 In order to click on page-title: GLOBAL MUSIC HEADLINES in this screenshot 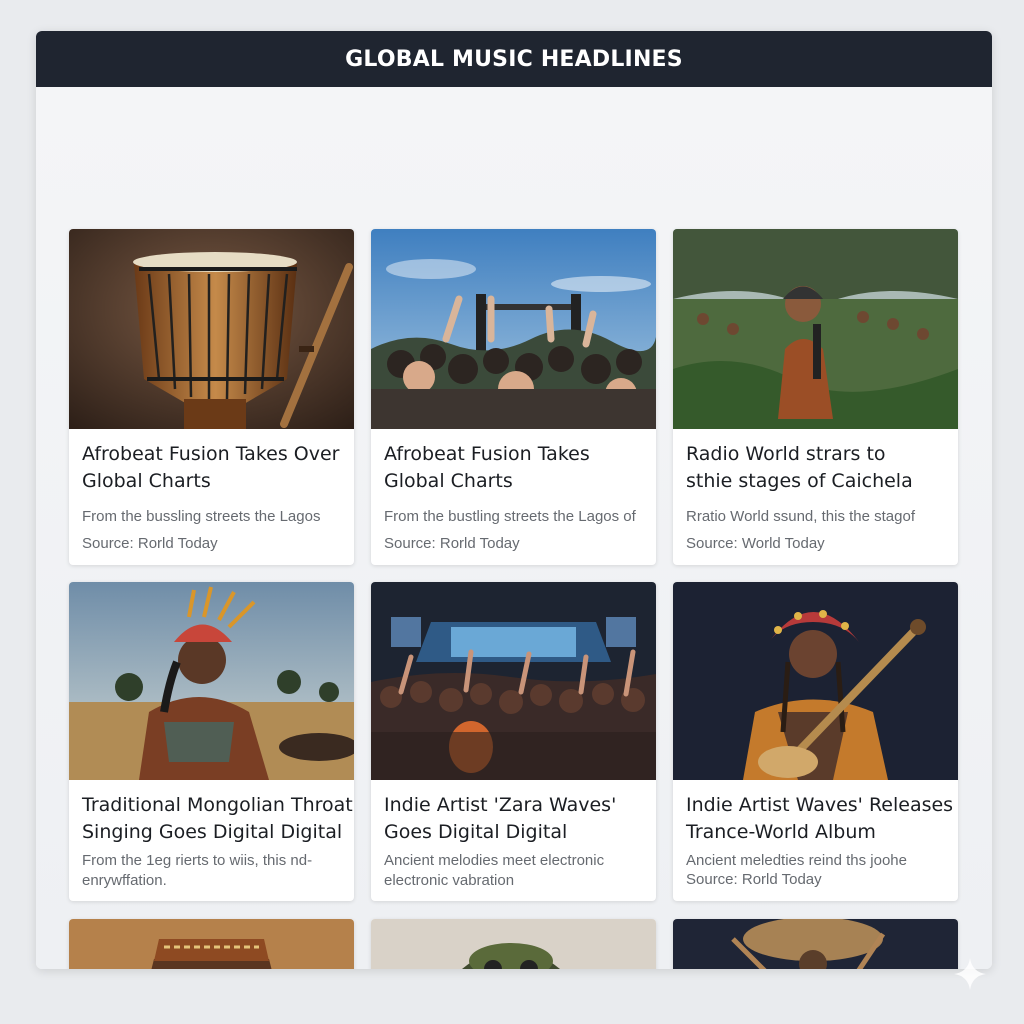, I will do `click(514, 59)`.